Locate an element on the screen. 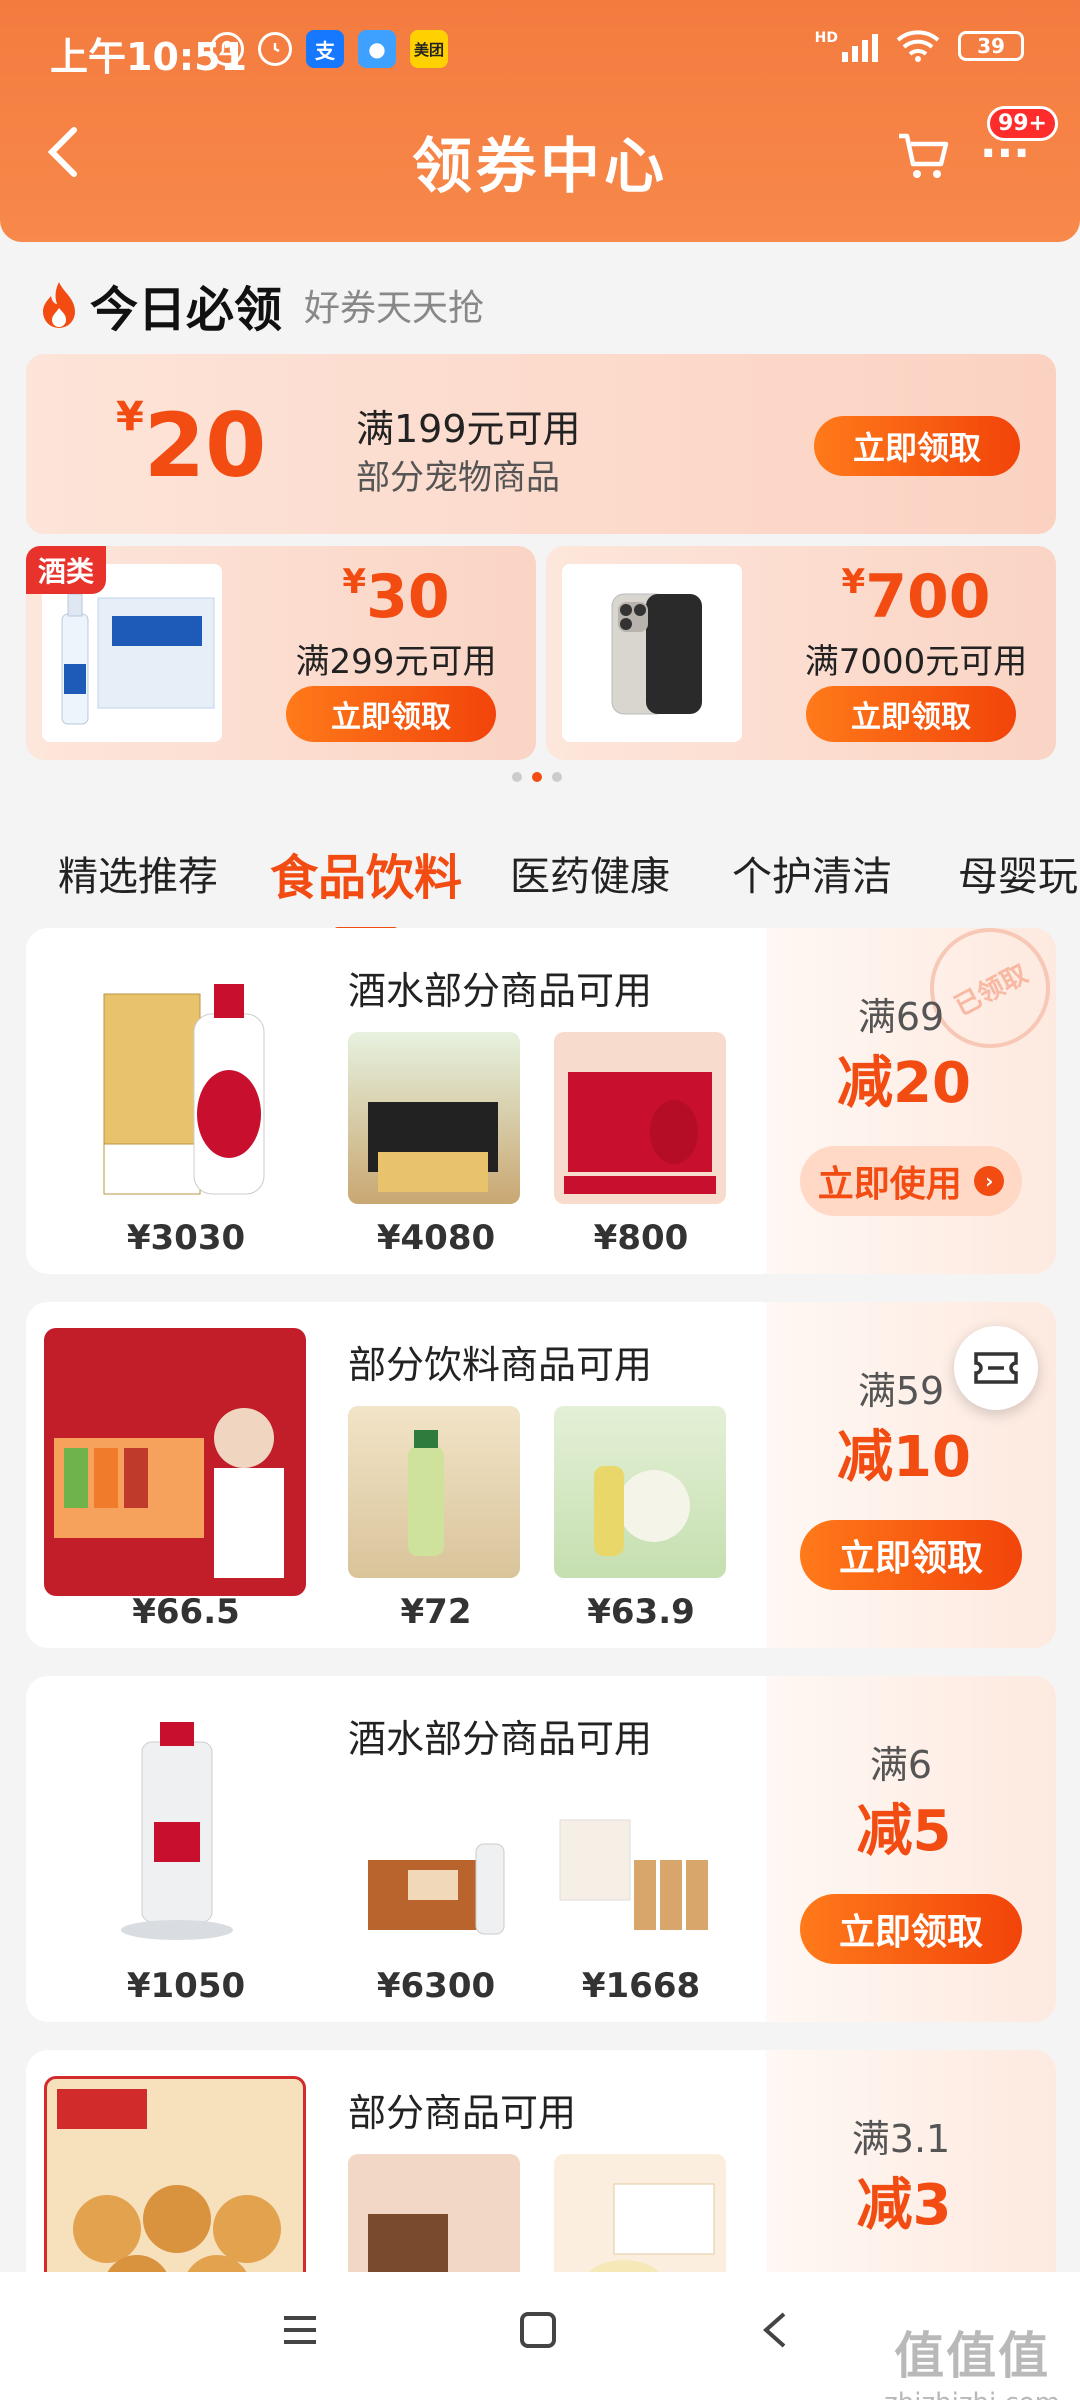  coupon-card: 部分饮料商品可用 ¥66.5 ¥72 ¥63.9 满59 减10 立即领取 is located at coordinates (541, 1475).